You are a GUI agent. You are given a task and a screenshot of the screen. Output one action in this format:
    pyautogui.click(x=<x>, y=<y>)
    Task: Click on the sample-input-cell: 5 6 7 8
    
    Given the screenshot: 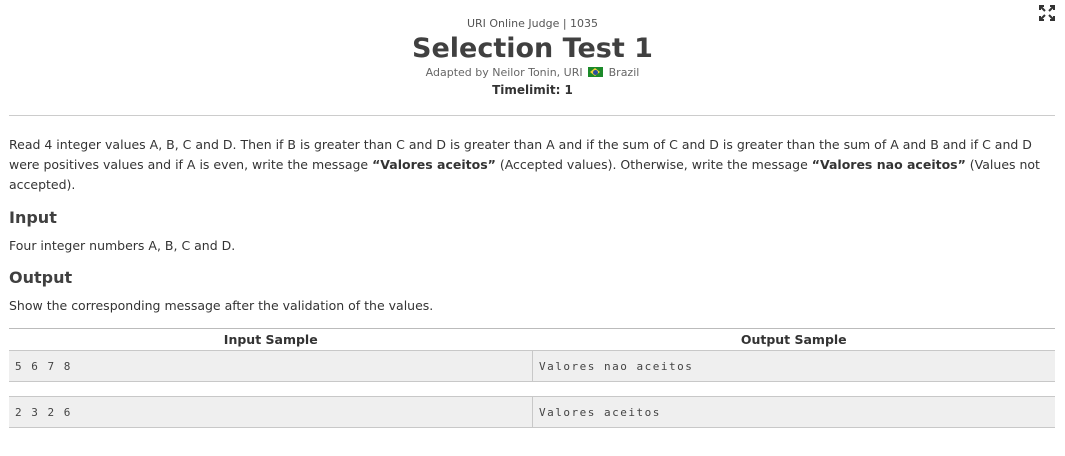 What is the action you would take?
    pyautogui.click(x=271, y=366)
    